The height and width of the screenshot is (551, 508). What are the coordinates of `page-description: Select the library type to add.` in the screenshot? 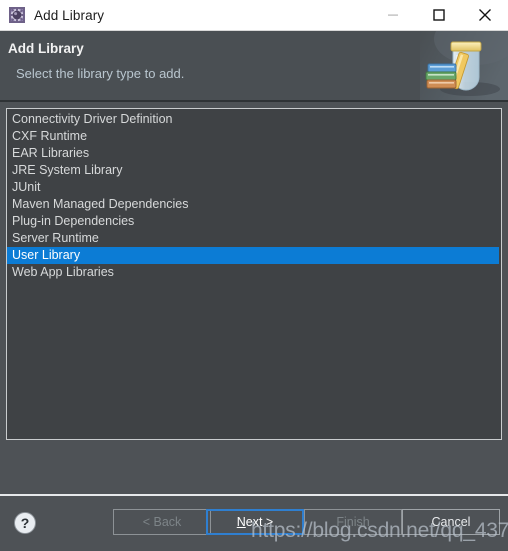 It's located at (100, 73).